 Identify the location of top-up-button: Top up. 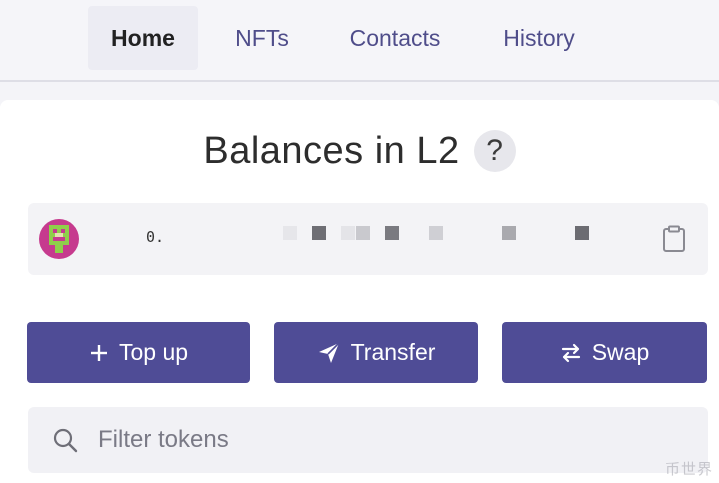
(138, 352).